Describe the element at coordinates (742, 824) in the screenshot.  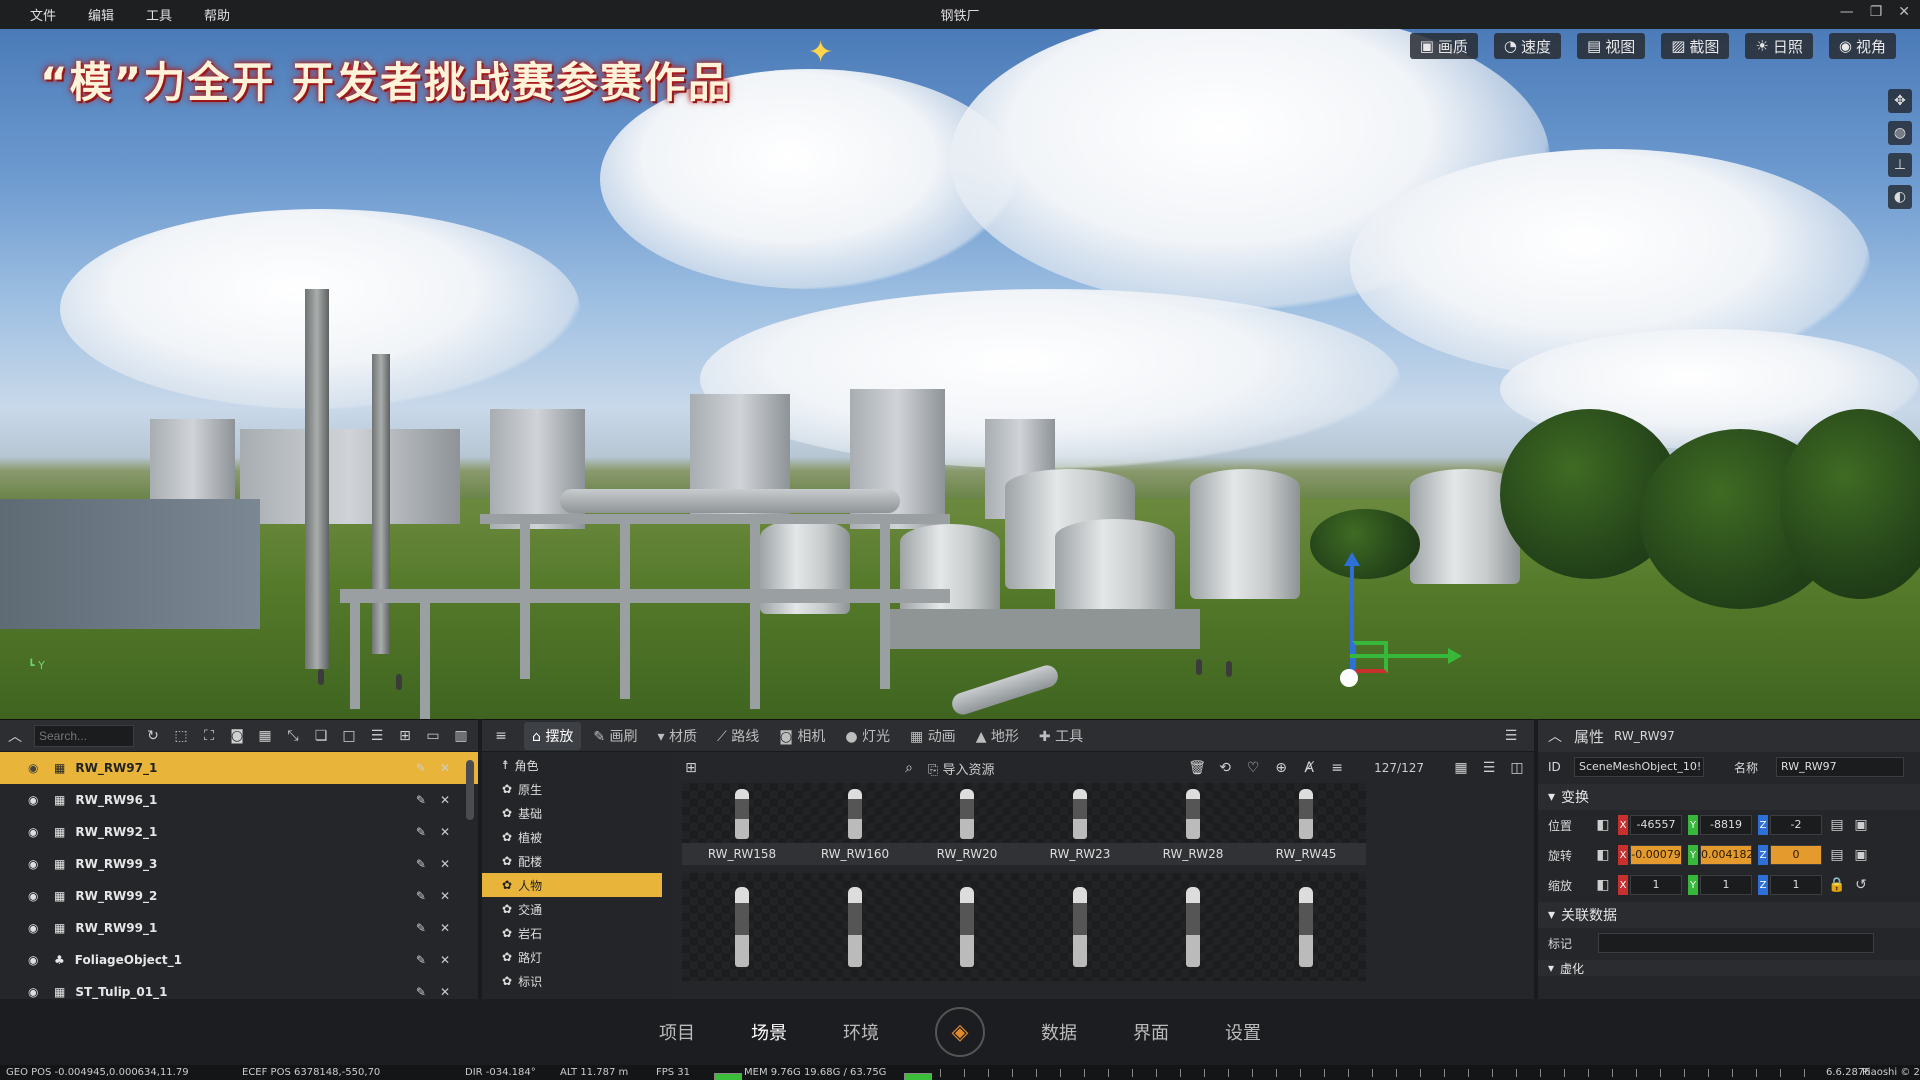
I see `asset-thumbnail: RW_RW158` at that location.